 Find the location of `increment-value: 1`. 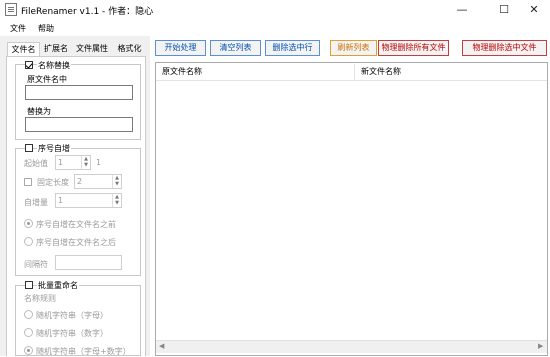

increment-value: 1 is located at coordinates (61, 200).